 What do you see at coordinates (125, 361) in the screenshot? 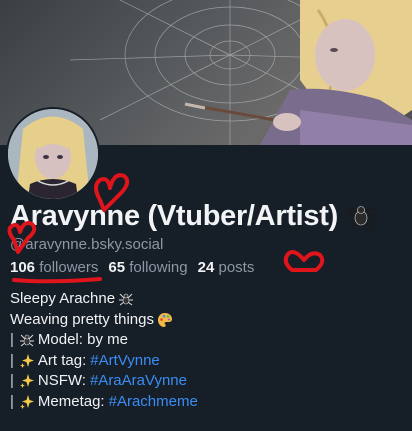
I see `hashtag-link: #ArtVynne` at bounding box center [125, 361].